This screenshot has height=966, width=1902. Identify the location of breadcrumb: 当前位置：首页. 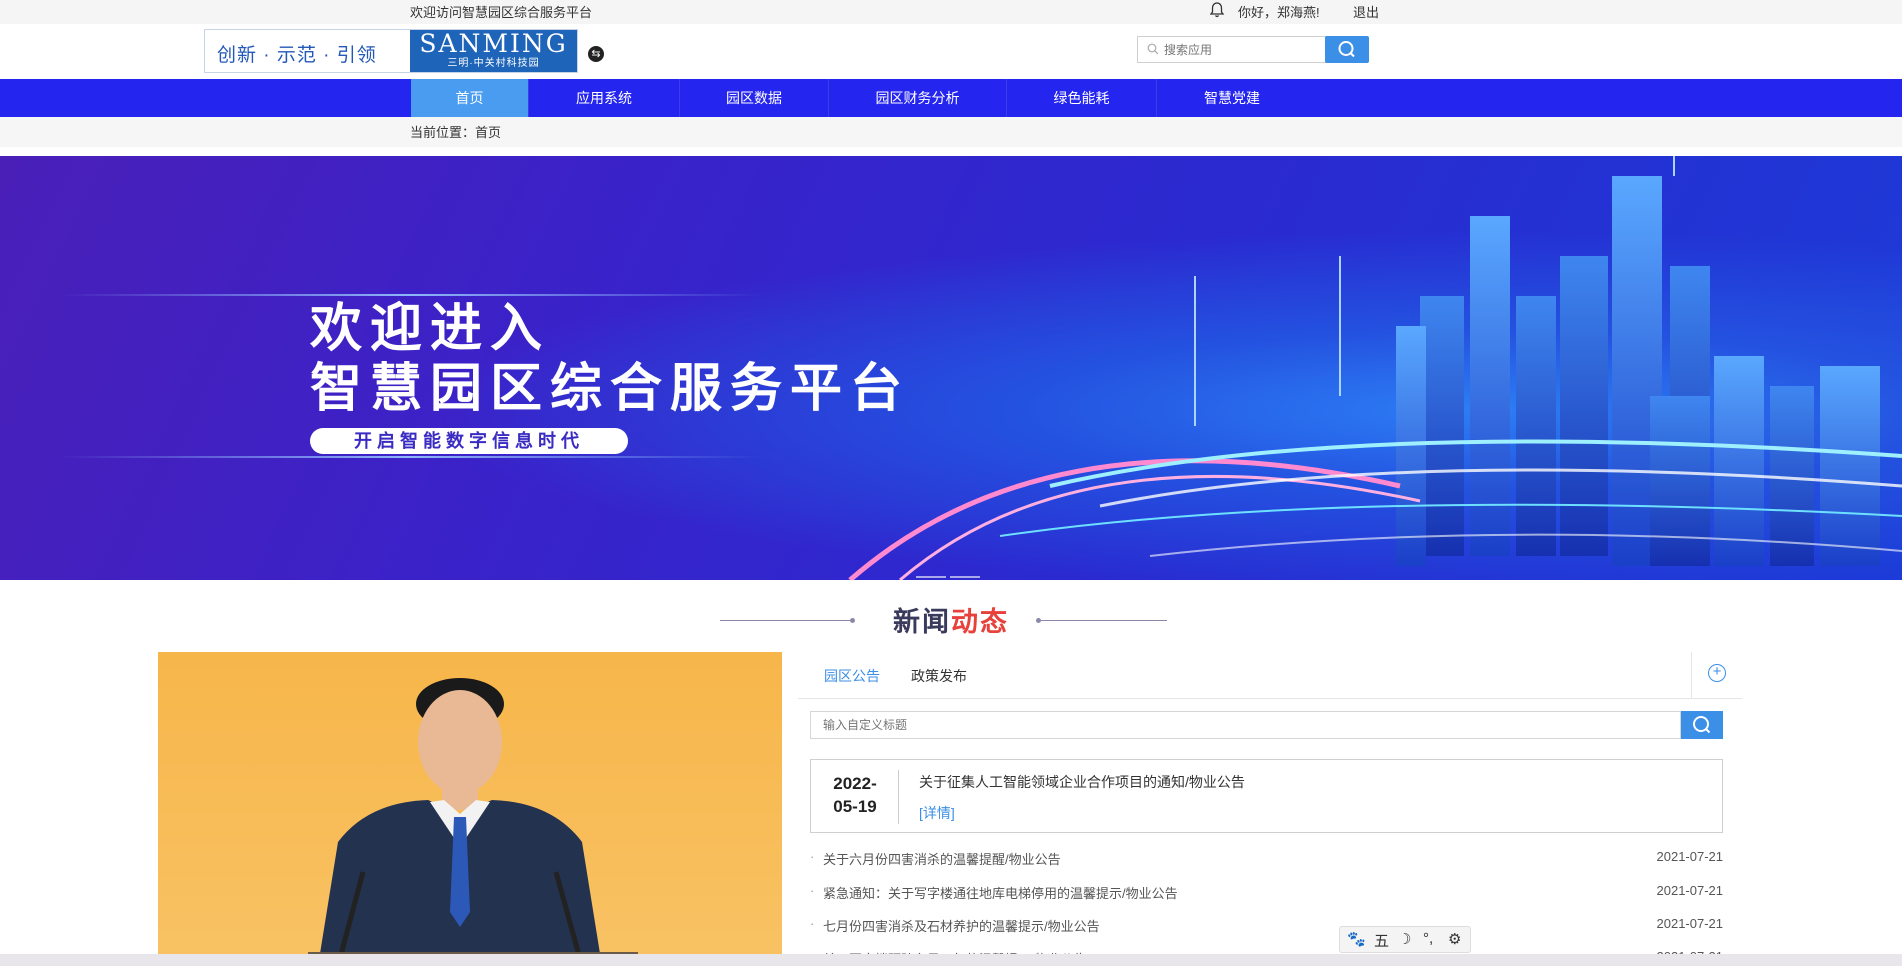
(951, 132).